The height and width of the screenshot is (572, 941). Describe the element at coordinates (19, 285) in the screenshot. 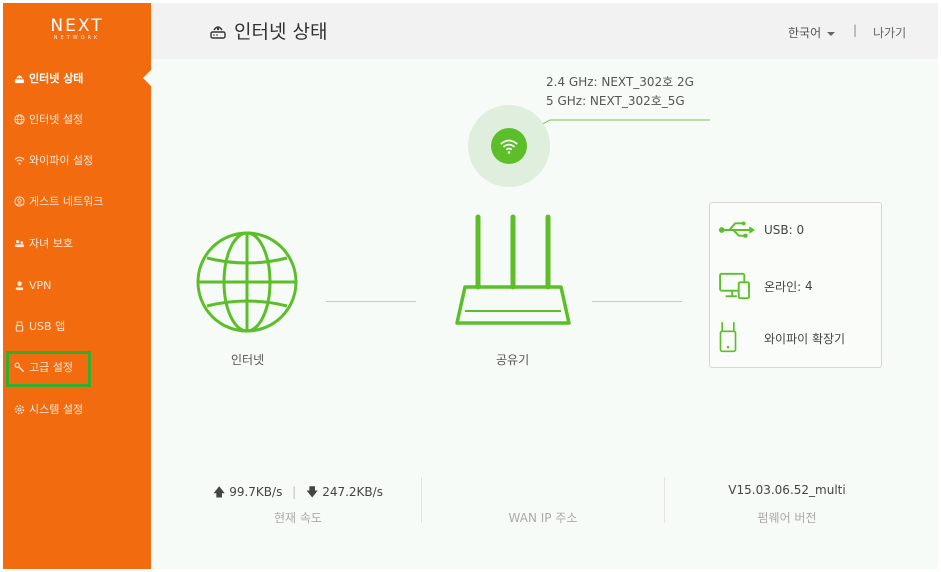

I see `vpn-icon` at that location.